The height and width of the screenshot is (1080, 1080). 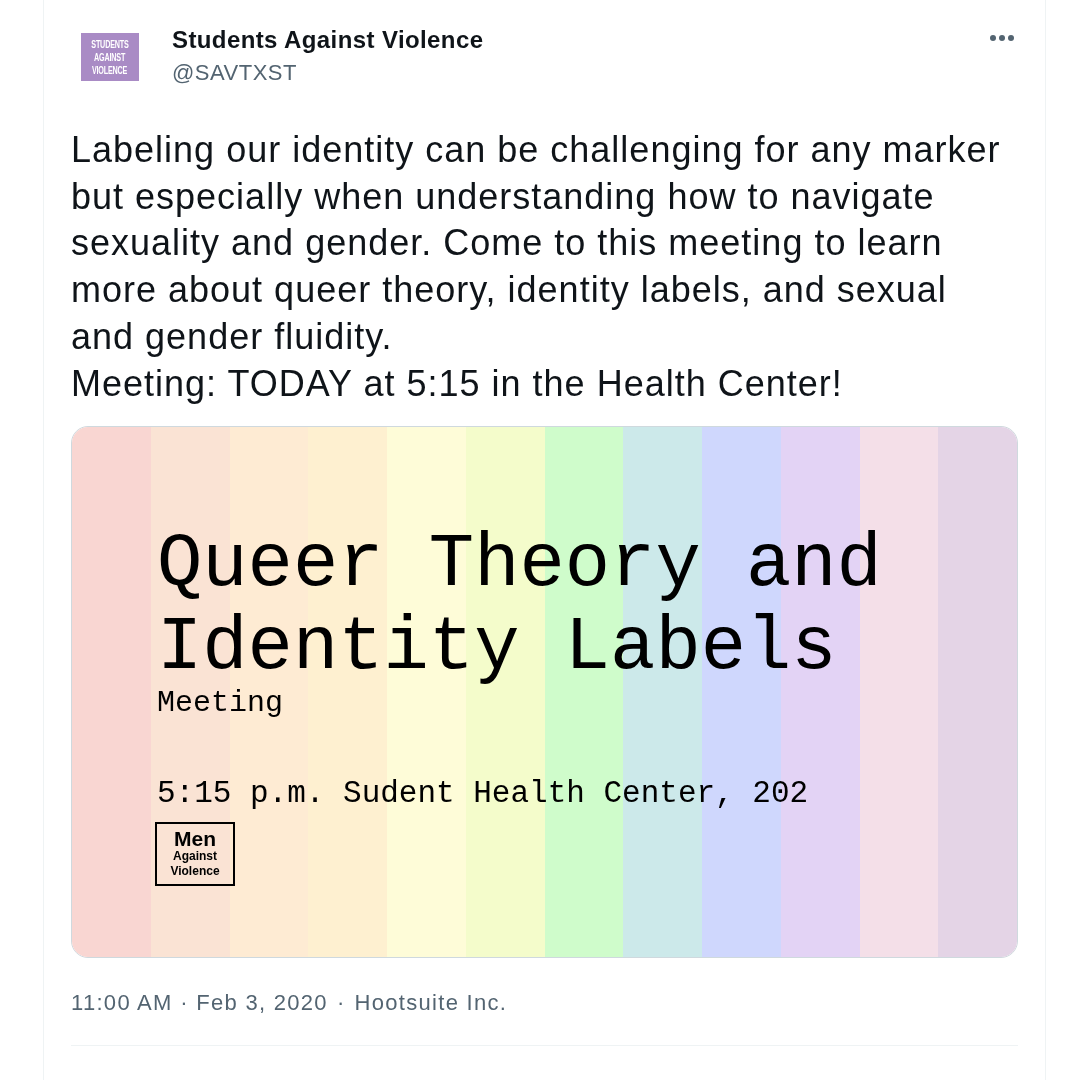 I want to click on account-handle: @SAVTXST, so click(x=234, y=73).